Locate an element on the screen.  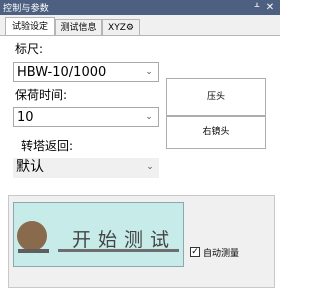
panel-titlebar: 控制与参数 ᚆ ✕ is located at coordinates (140, 7).